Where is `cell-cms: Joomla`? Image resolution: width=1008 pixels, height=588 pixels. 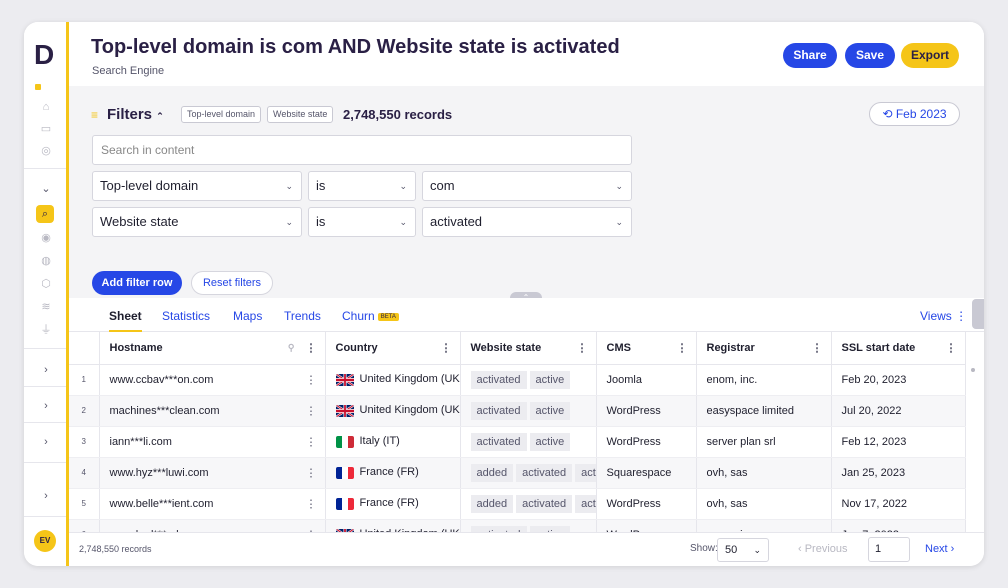
cell-cms: Joomla is located at coordinates (646, 380).